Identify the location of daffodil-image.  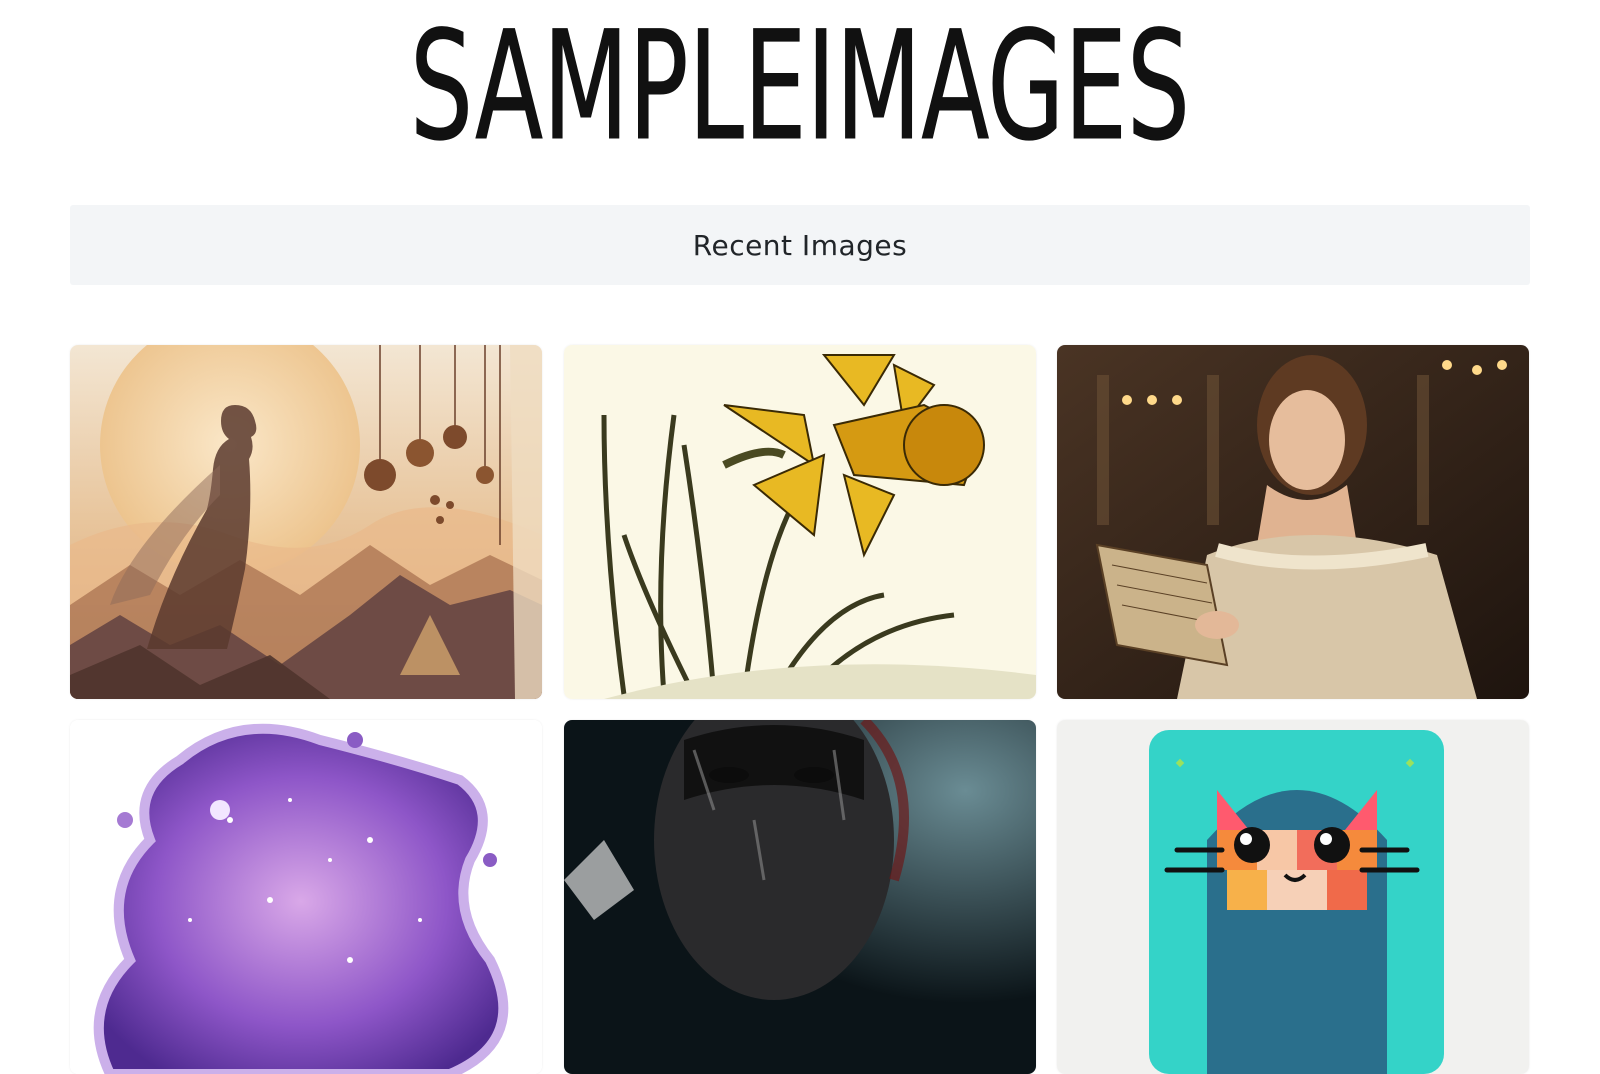
(800, 522).